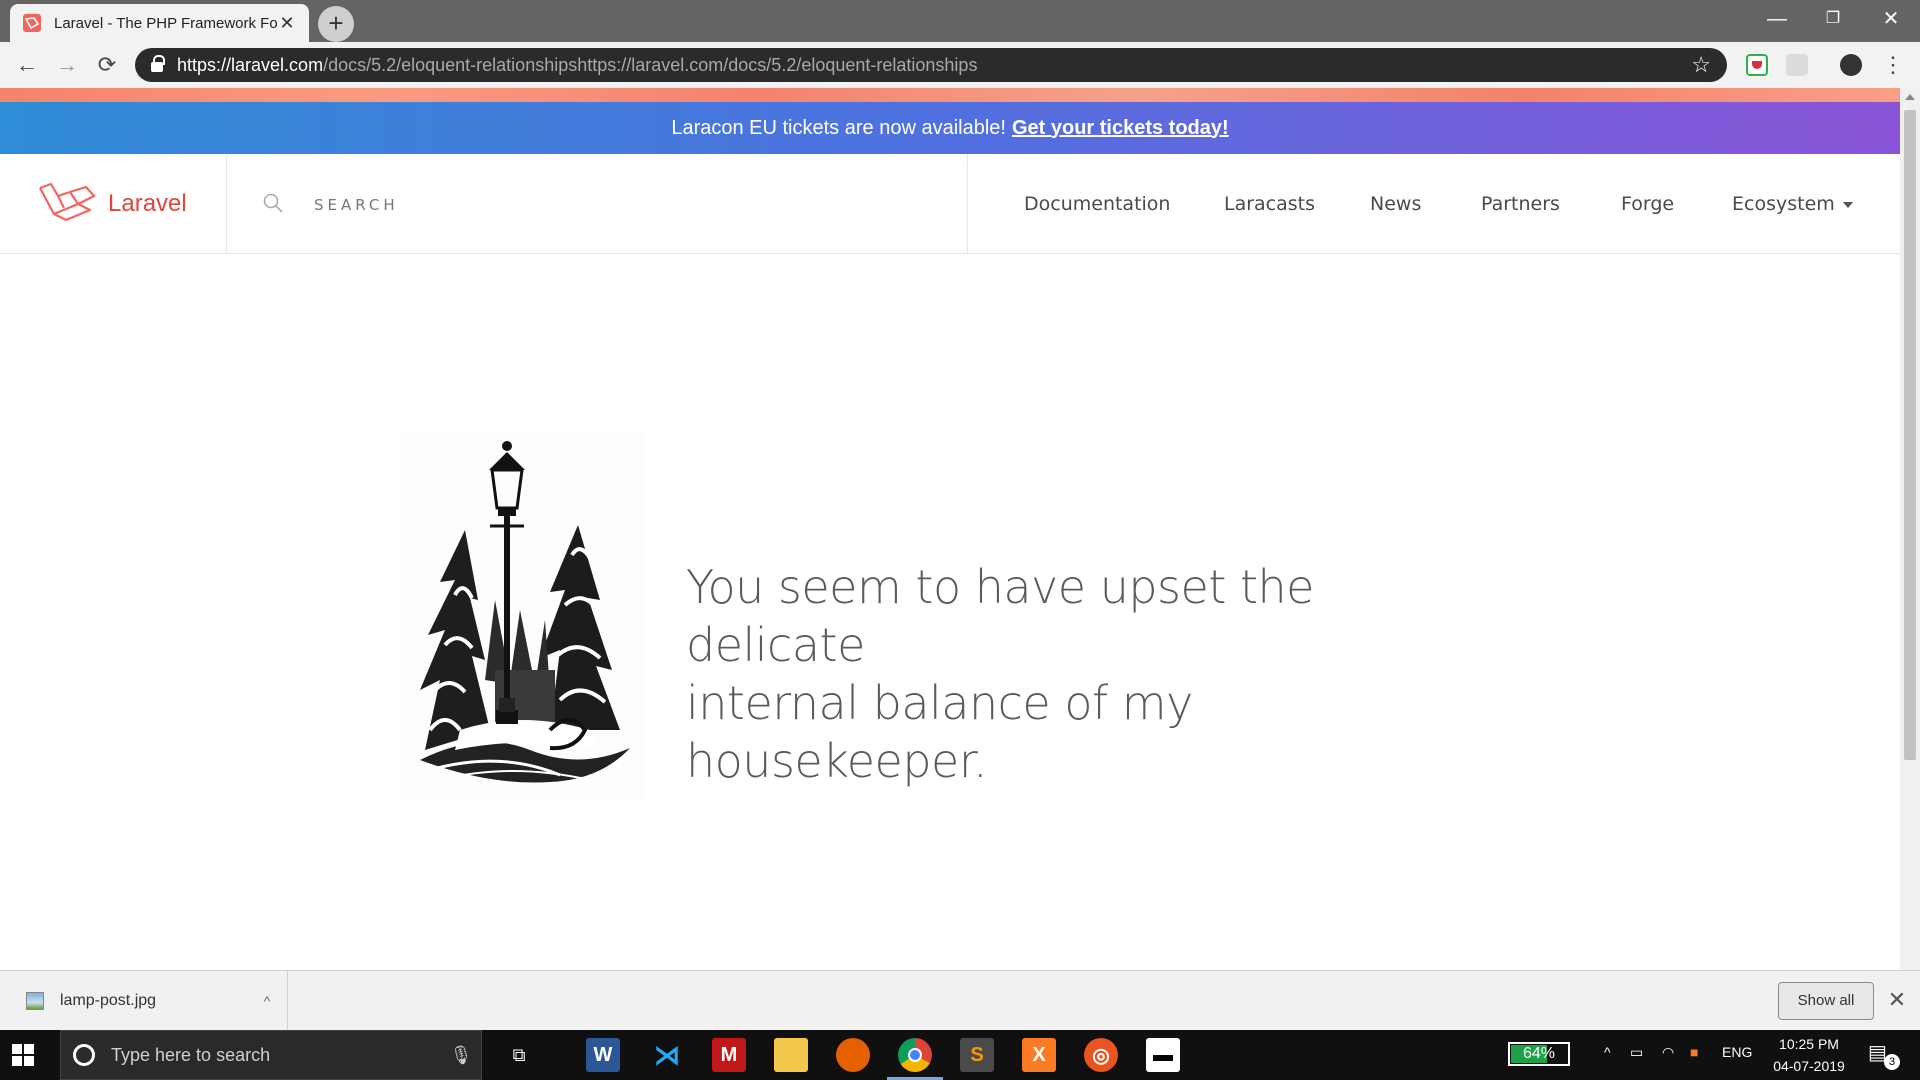 The height and width of the screenshot is (1080, 1920). What do you see at coordinates (522, 615) in the screenshot?
I see `lamp-post-illustration` at bounding box center [522, 615].